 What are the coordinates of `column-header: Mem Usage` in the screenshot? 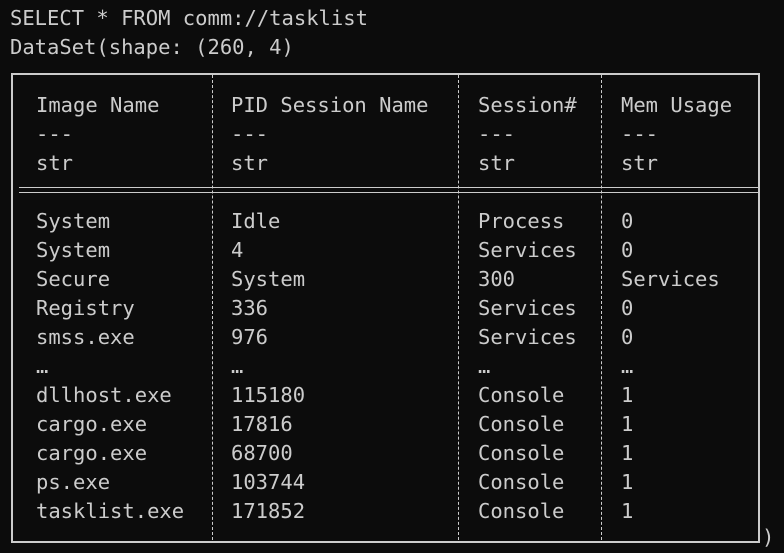 It's located at (677, 105).